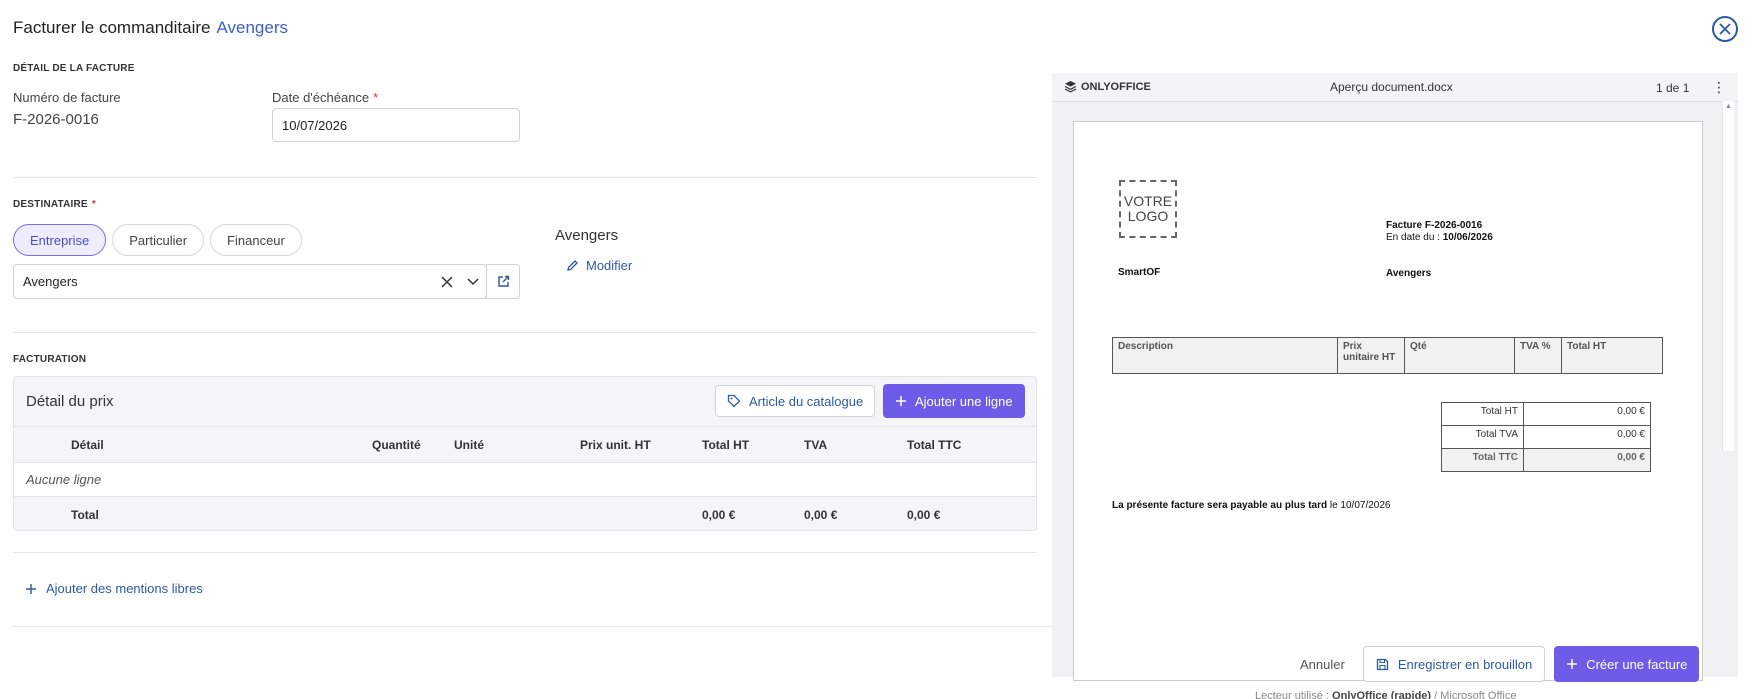 This screenshot has width=1754, height=699. I want to click on doc-col-description: Description, so click(1225, 355).